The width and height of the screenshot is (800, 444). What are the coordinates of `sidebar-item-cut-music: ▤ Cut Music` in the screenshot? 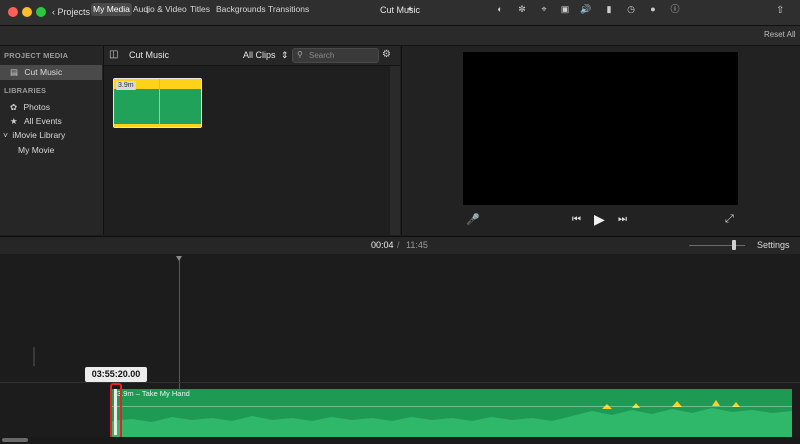 It's located at (51, 72).